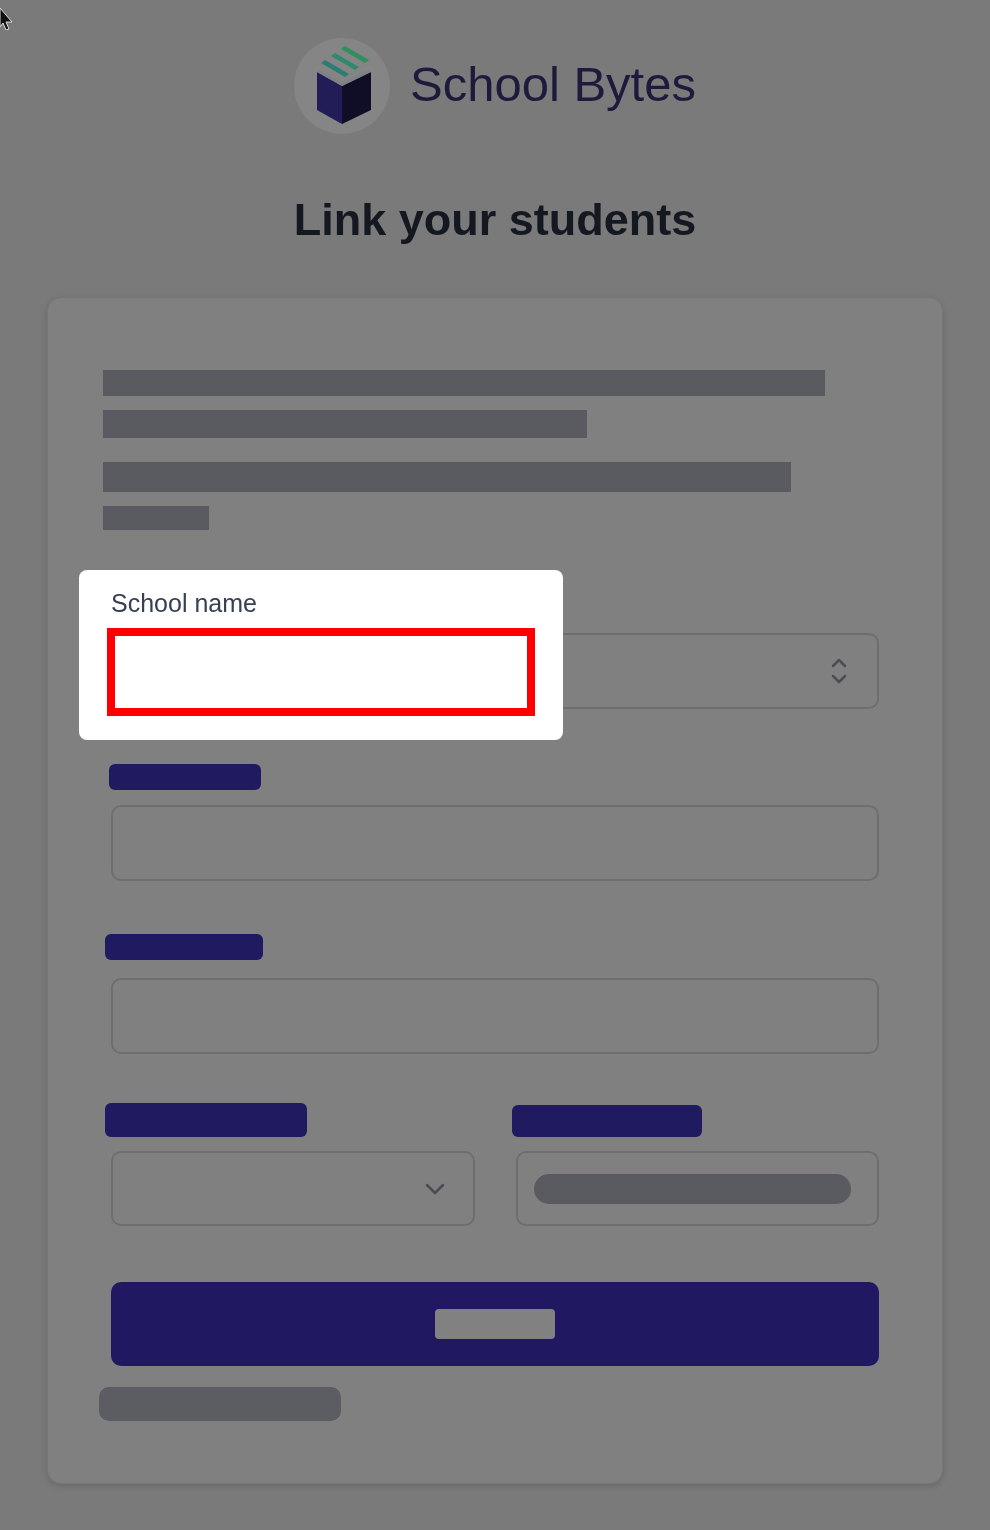 Image resolution: width=990 pixels, height=1530 pixels. Describe the element at coordinates (495, 1324) in the screenshot. I see `submit-button` at that location.